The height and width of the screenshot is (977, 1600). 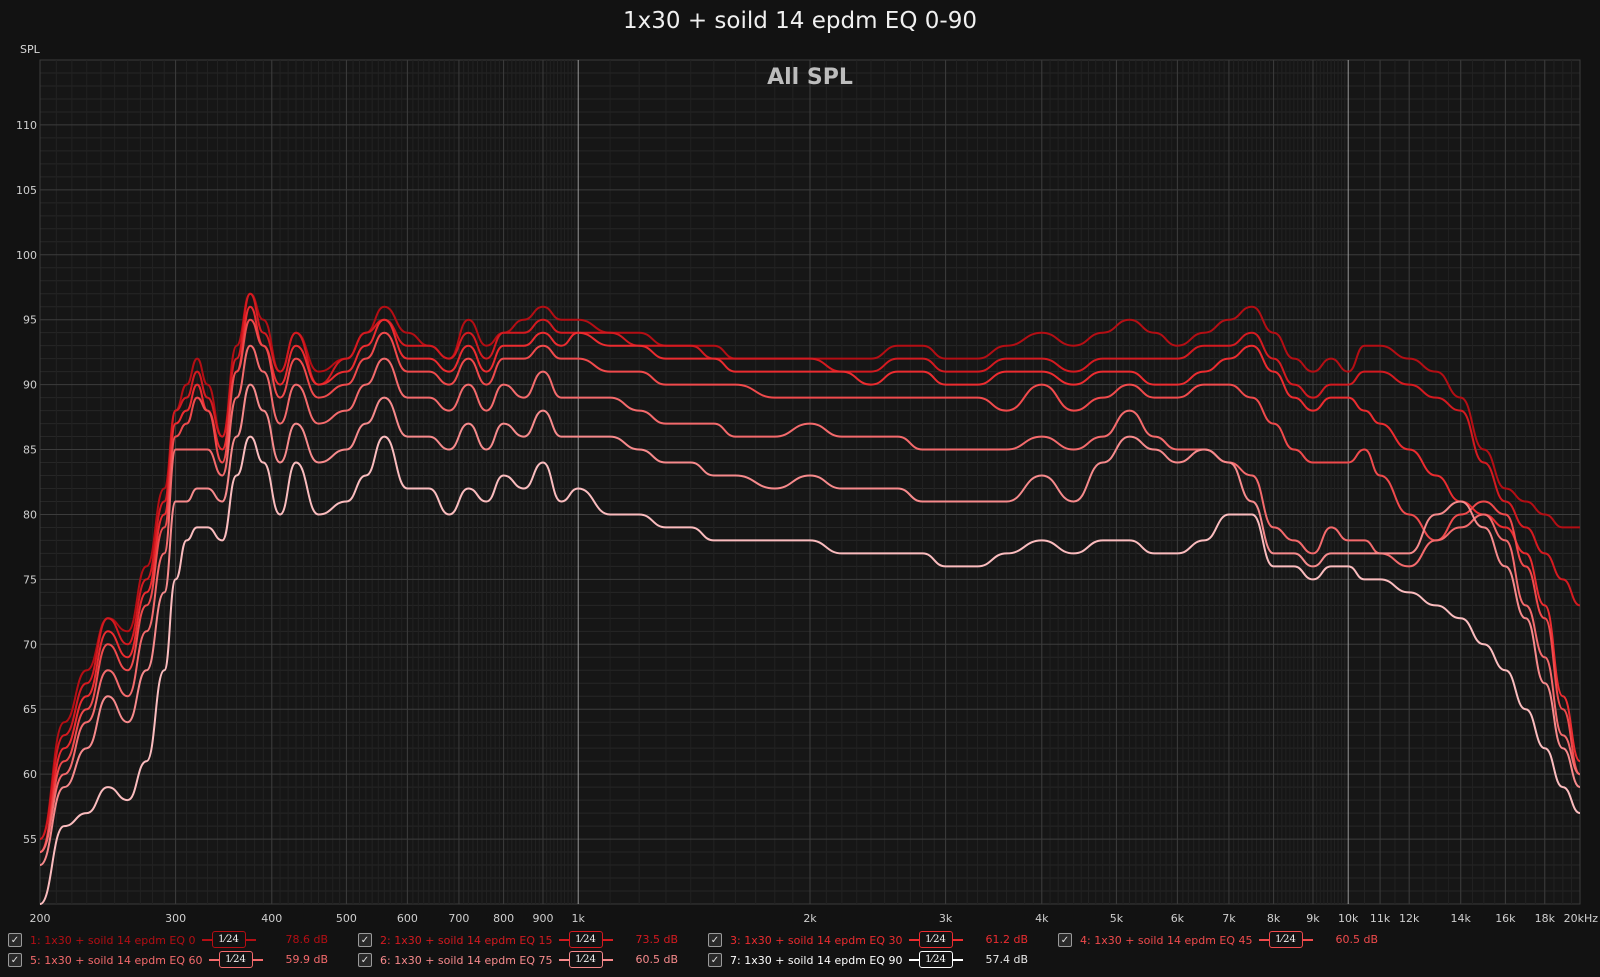 What do you see at coordinates (26, 125) in the screenshot?
I see `y-tick-label: 110` at bounding box center [26, 125].